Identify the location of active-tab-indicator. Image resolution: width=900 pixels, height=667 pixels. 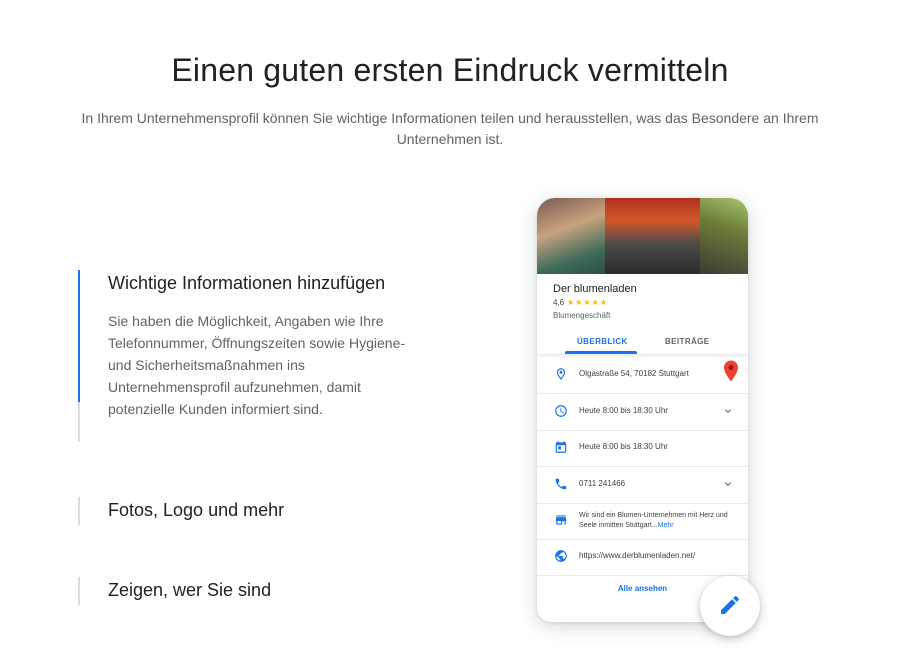
(601, 352).